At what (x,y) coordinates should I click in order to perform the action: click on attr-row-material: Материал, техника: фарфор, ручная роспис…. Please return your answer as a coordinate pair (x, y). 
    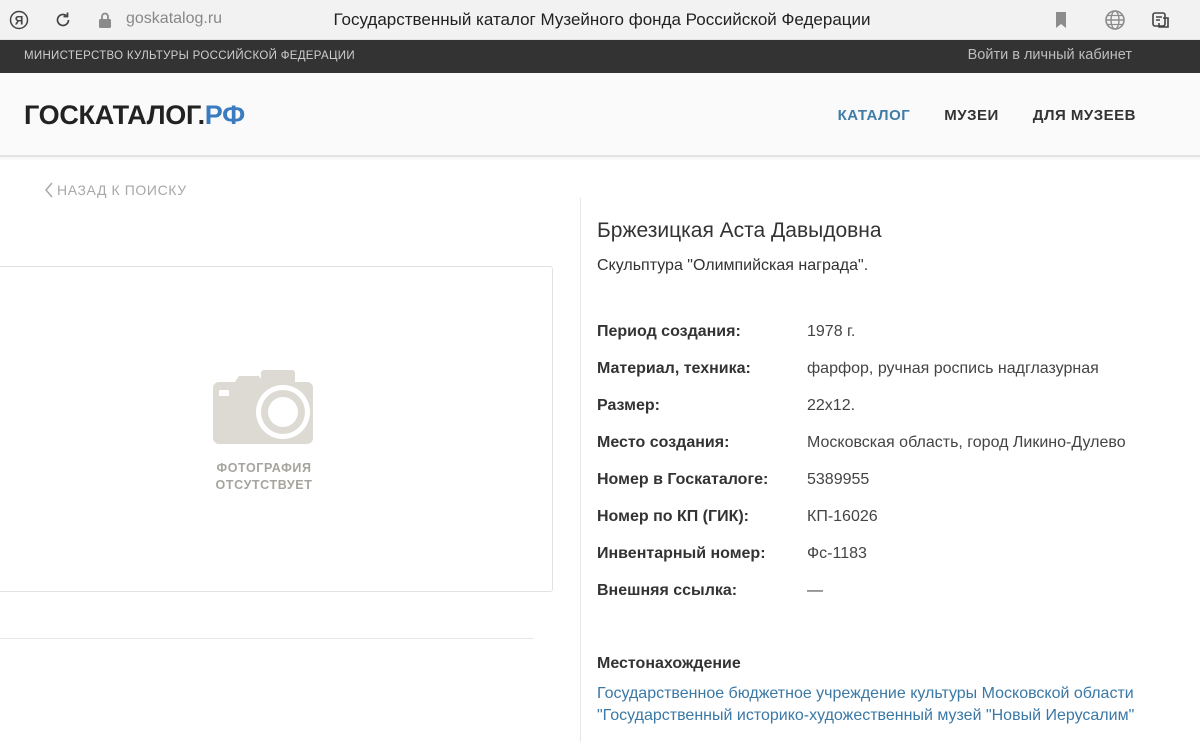
    Looking at the image, I should click on (897, 375).